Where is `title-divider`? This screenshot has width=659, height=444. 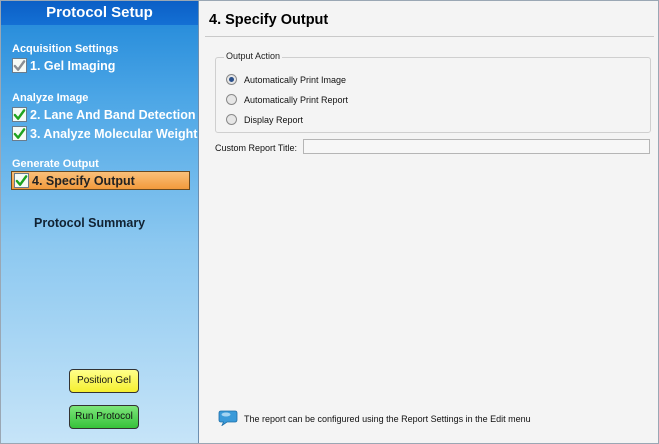 title-divider is located at coordinates (429, 36).